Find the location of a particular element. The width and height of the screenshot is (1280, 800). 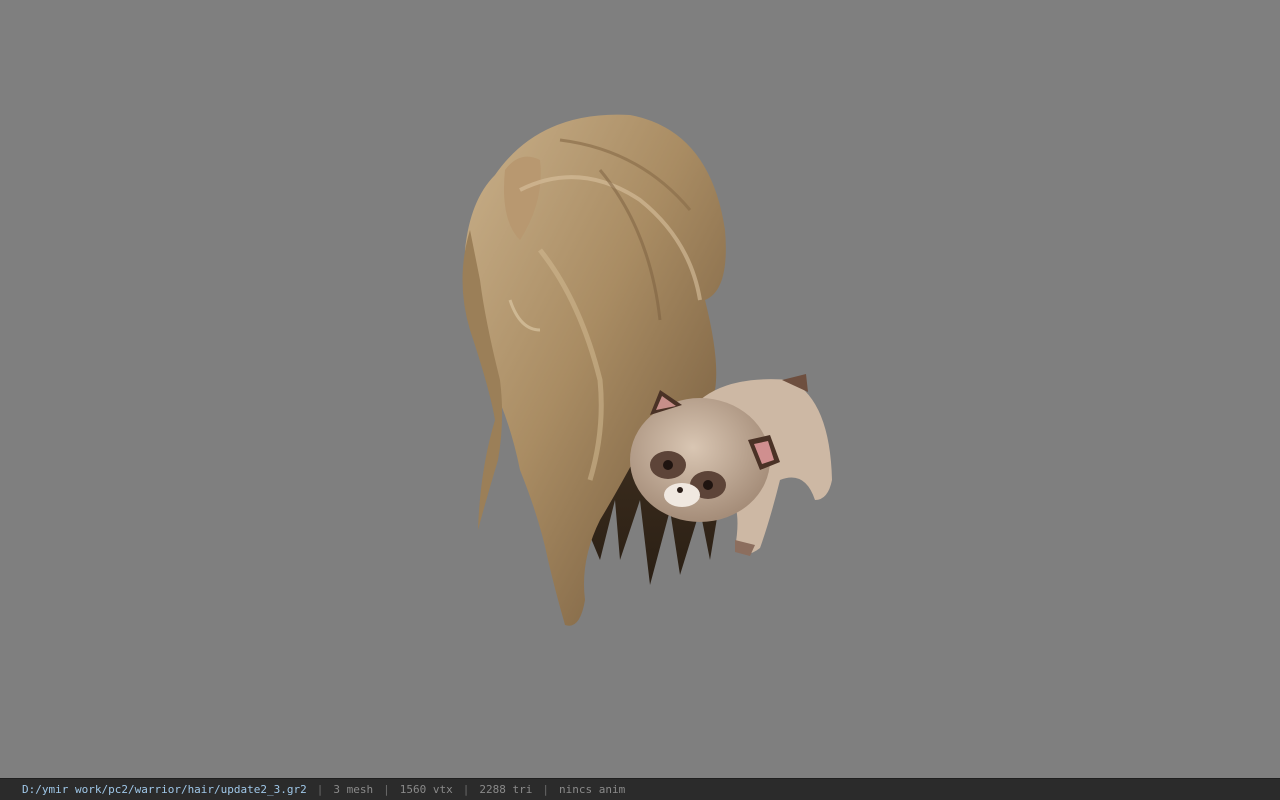

triangle-count: 2288 tri is located at coordinates (506, 789).